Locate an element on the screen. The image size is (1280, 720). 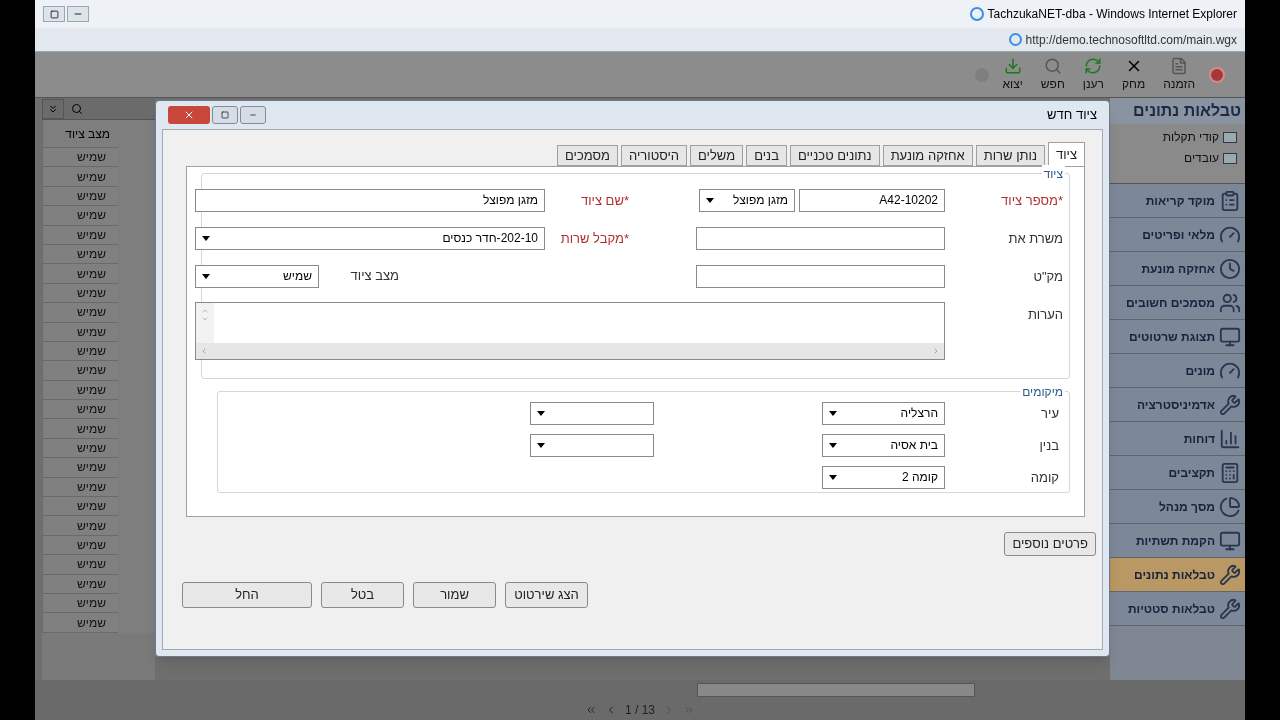
nav-button: מונים is located at coordinates (1177, 371).